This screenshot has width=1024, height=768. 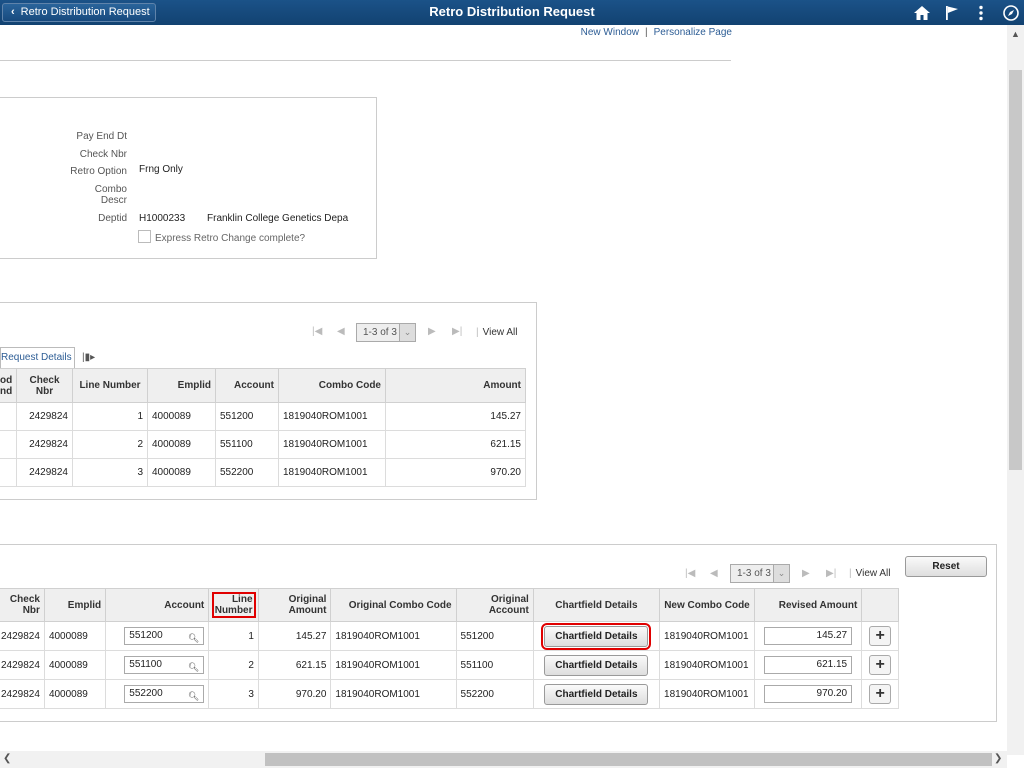 What do you see at coordinates (88, 357) in the screenshot?
I see `show-all-columns-icon: |▮▸` at bounding box center [88, 357].